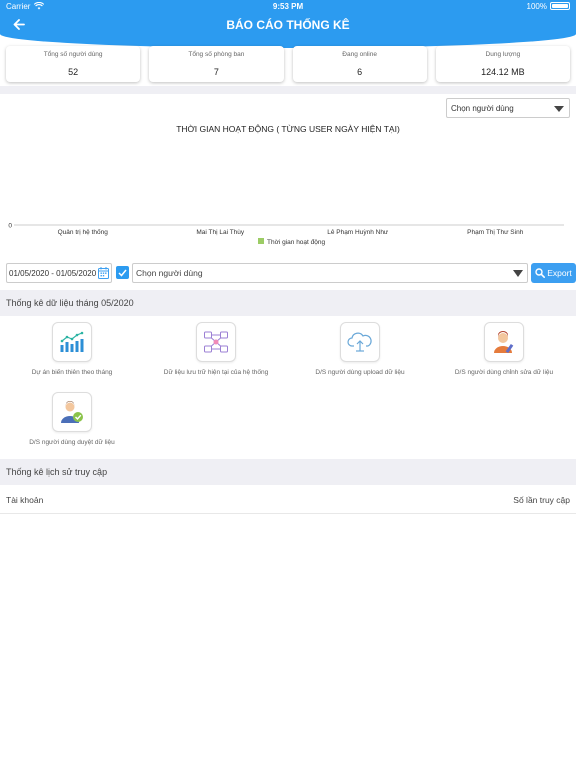 This screenshot has width=576, height=768. What do you see at coordinates (330, 273) in the screenshot?
I see `user-select: Chọn người dùng` at bounding box center [330, 273].